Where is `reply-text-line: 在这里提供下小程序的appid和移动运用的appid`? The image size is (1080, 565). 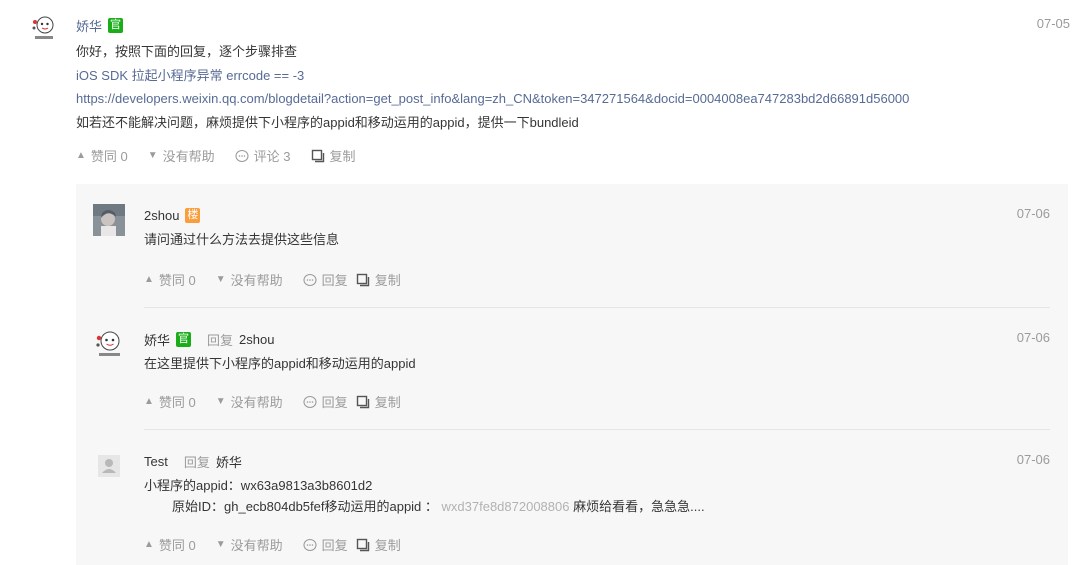 reply-text-line: 在这里提供下小程序的appid和移动运用的appid is located at coordinates (280, 363).